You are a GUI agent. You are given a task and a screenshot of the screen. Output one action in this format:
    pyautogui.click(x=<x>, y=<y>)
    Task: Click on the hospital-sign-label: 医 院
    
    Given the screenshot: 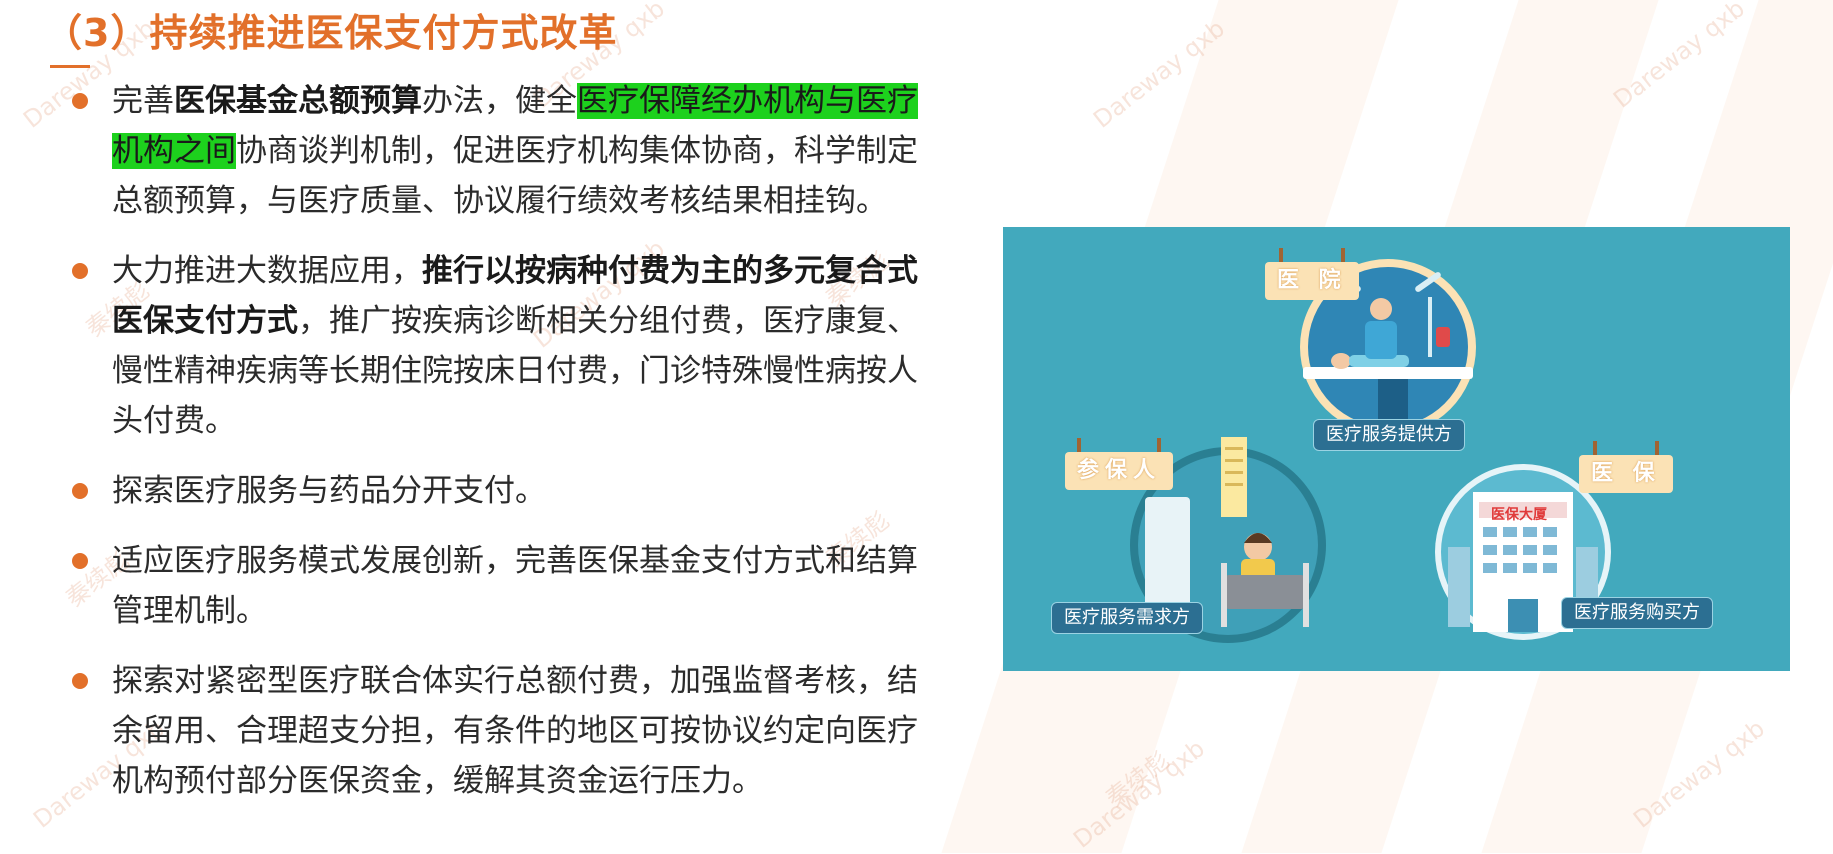 What is the action you would take?
    pyautogui.click(x=1312, y=280)
    